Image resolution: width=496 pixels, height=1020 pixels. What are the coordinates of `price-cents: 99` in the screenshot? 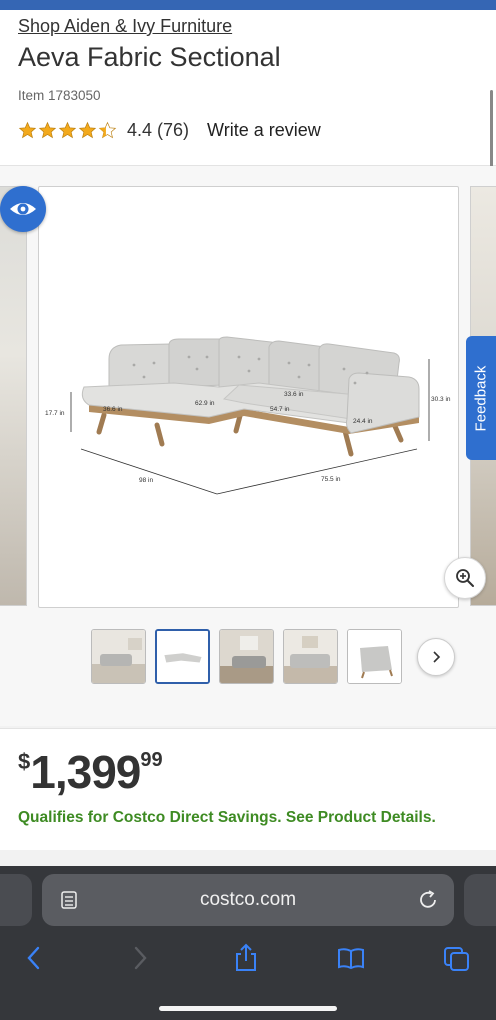 It's located at (151, 760).